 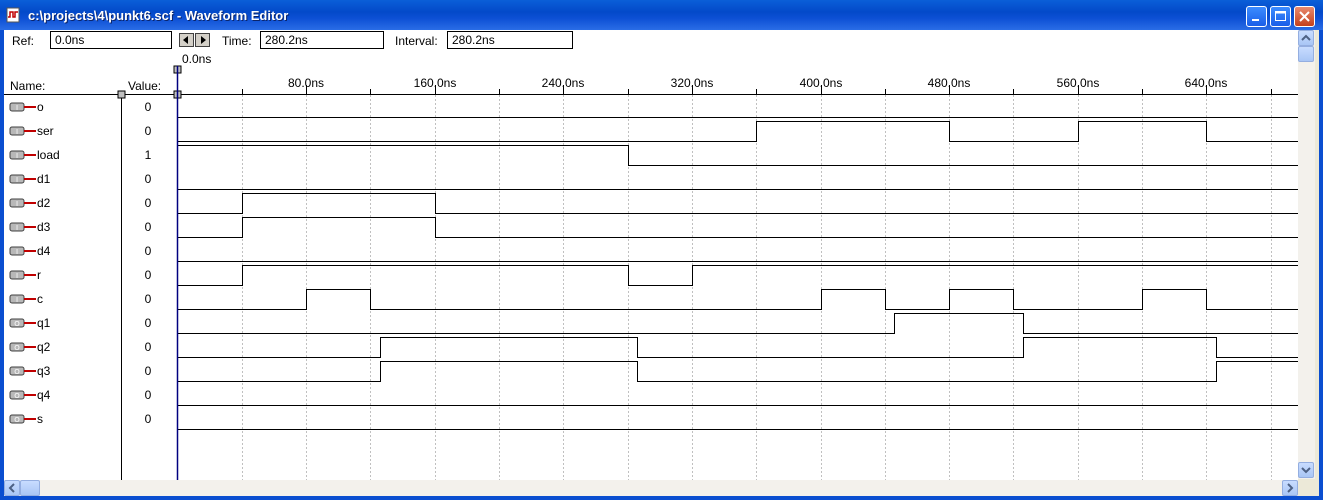 I want to click on maximize-icon, so click(x=1280, y=16).